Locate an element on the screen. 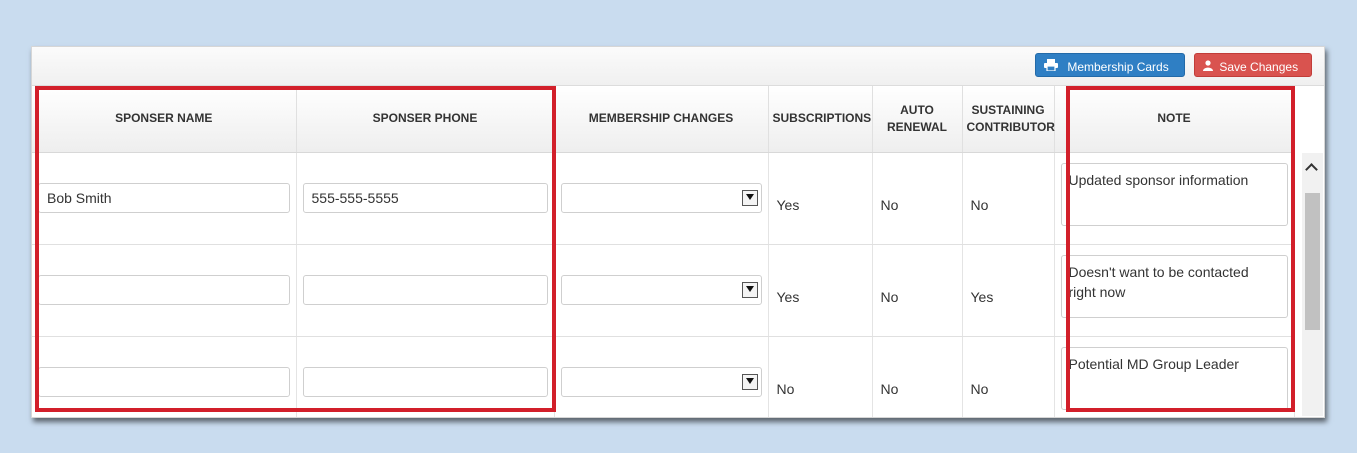  column-header-sponser-name: SPONSER NAME is located at coordinates (164, 119).